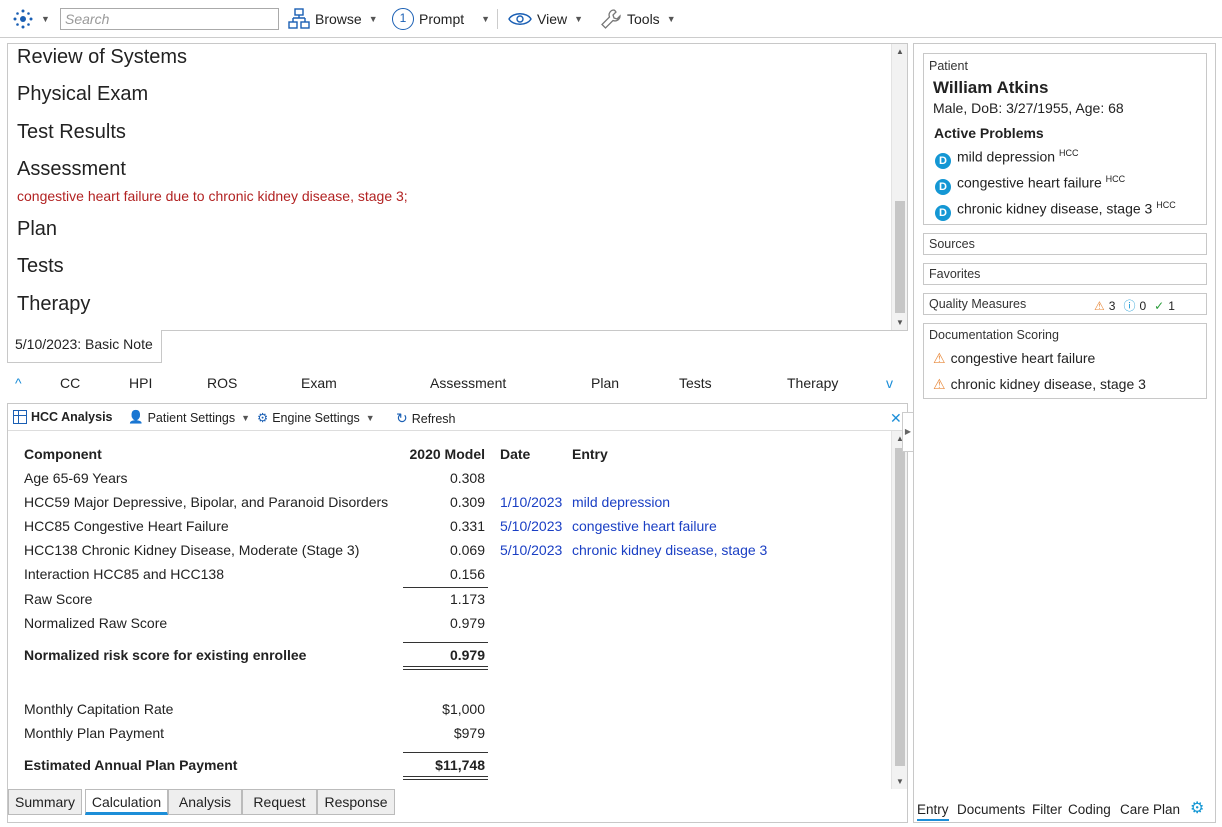 The image size is (1222, 827). I want to click on section-tests: Tests, so click(40, 266).